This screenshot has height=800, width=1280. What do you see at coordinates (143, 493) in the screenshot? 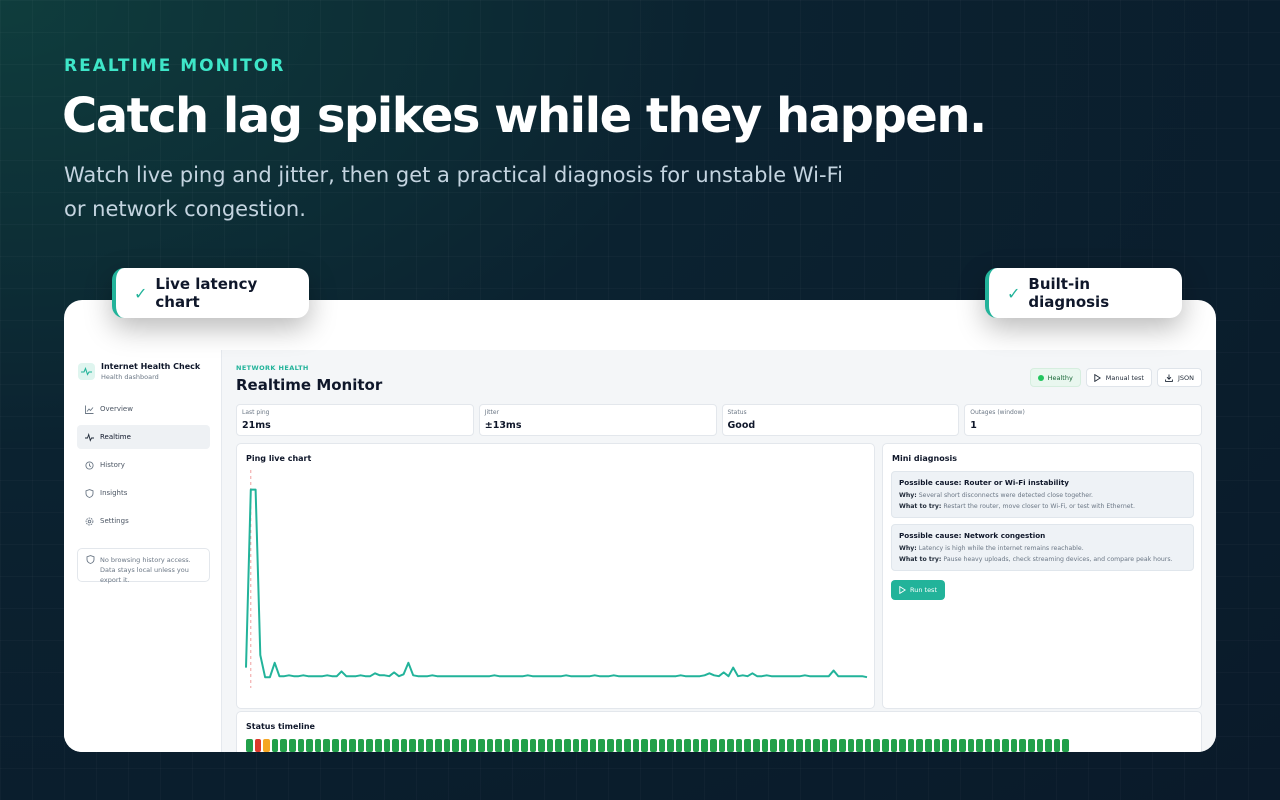
I see `sidebar-item-insights: Insights` at bounding box center [143, 493].